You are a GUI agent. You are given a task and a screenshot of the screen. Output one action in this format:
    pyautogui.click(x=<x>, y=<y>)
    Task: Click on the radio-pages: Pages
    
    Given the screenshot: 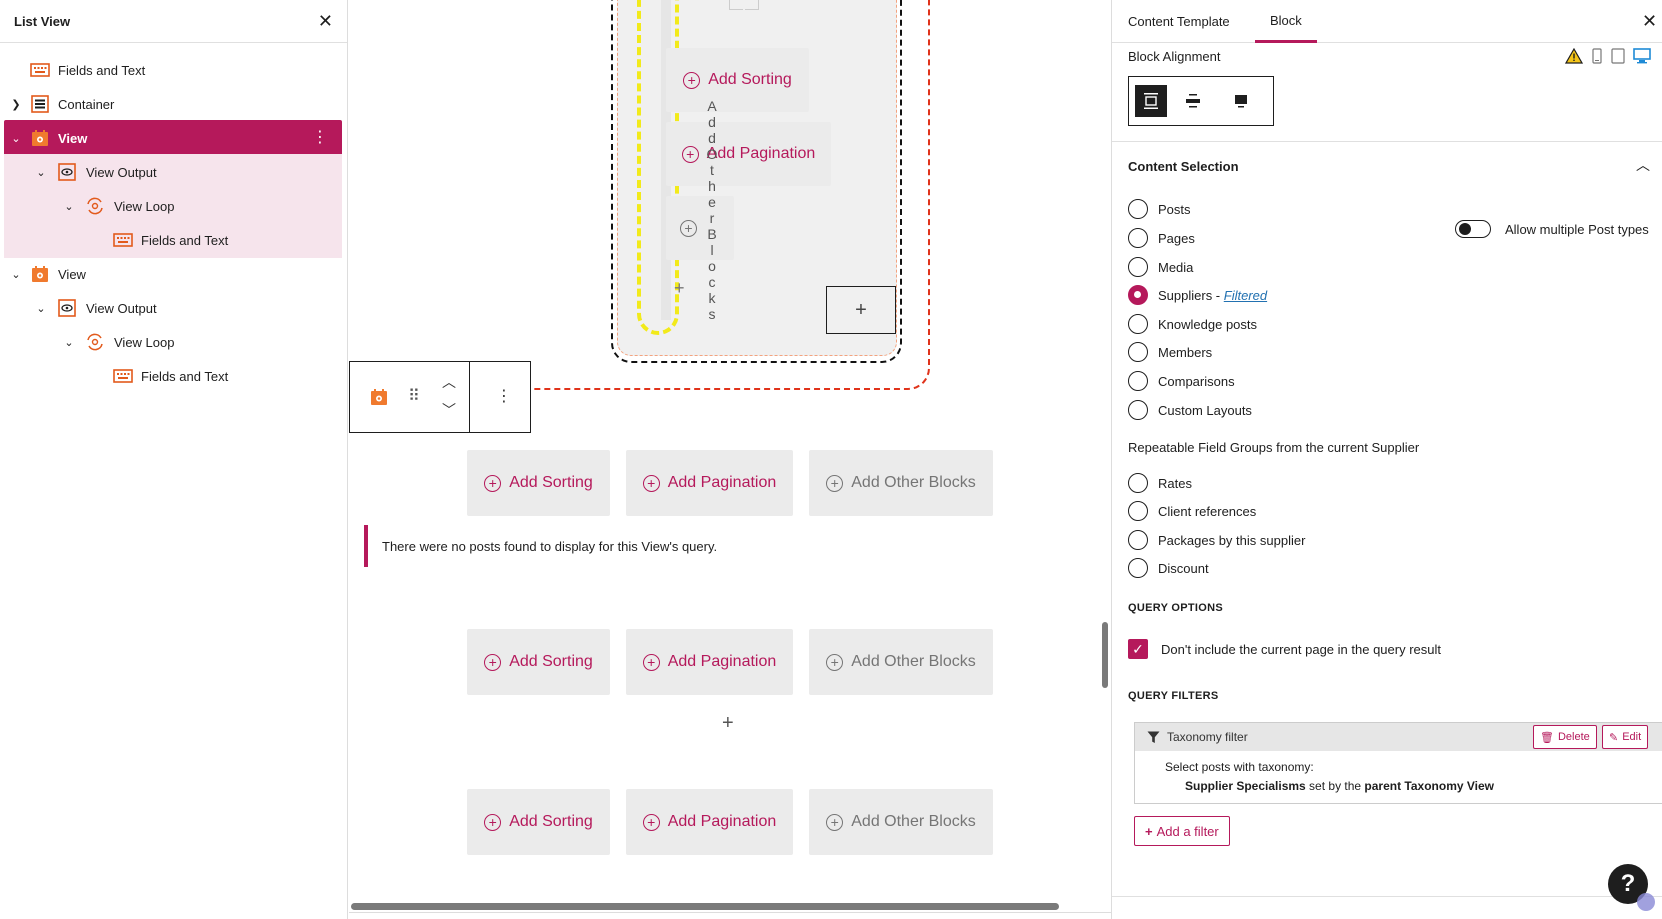 What is the action you would take?
    pyautogui.click(x=1161, y=238)
    